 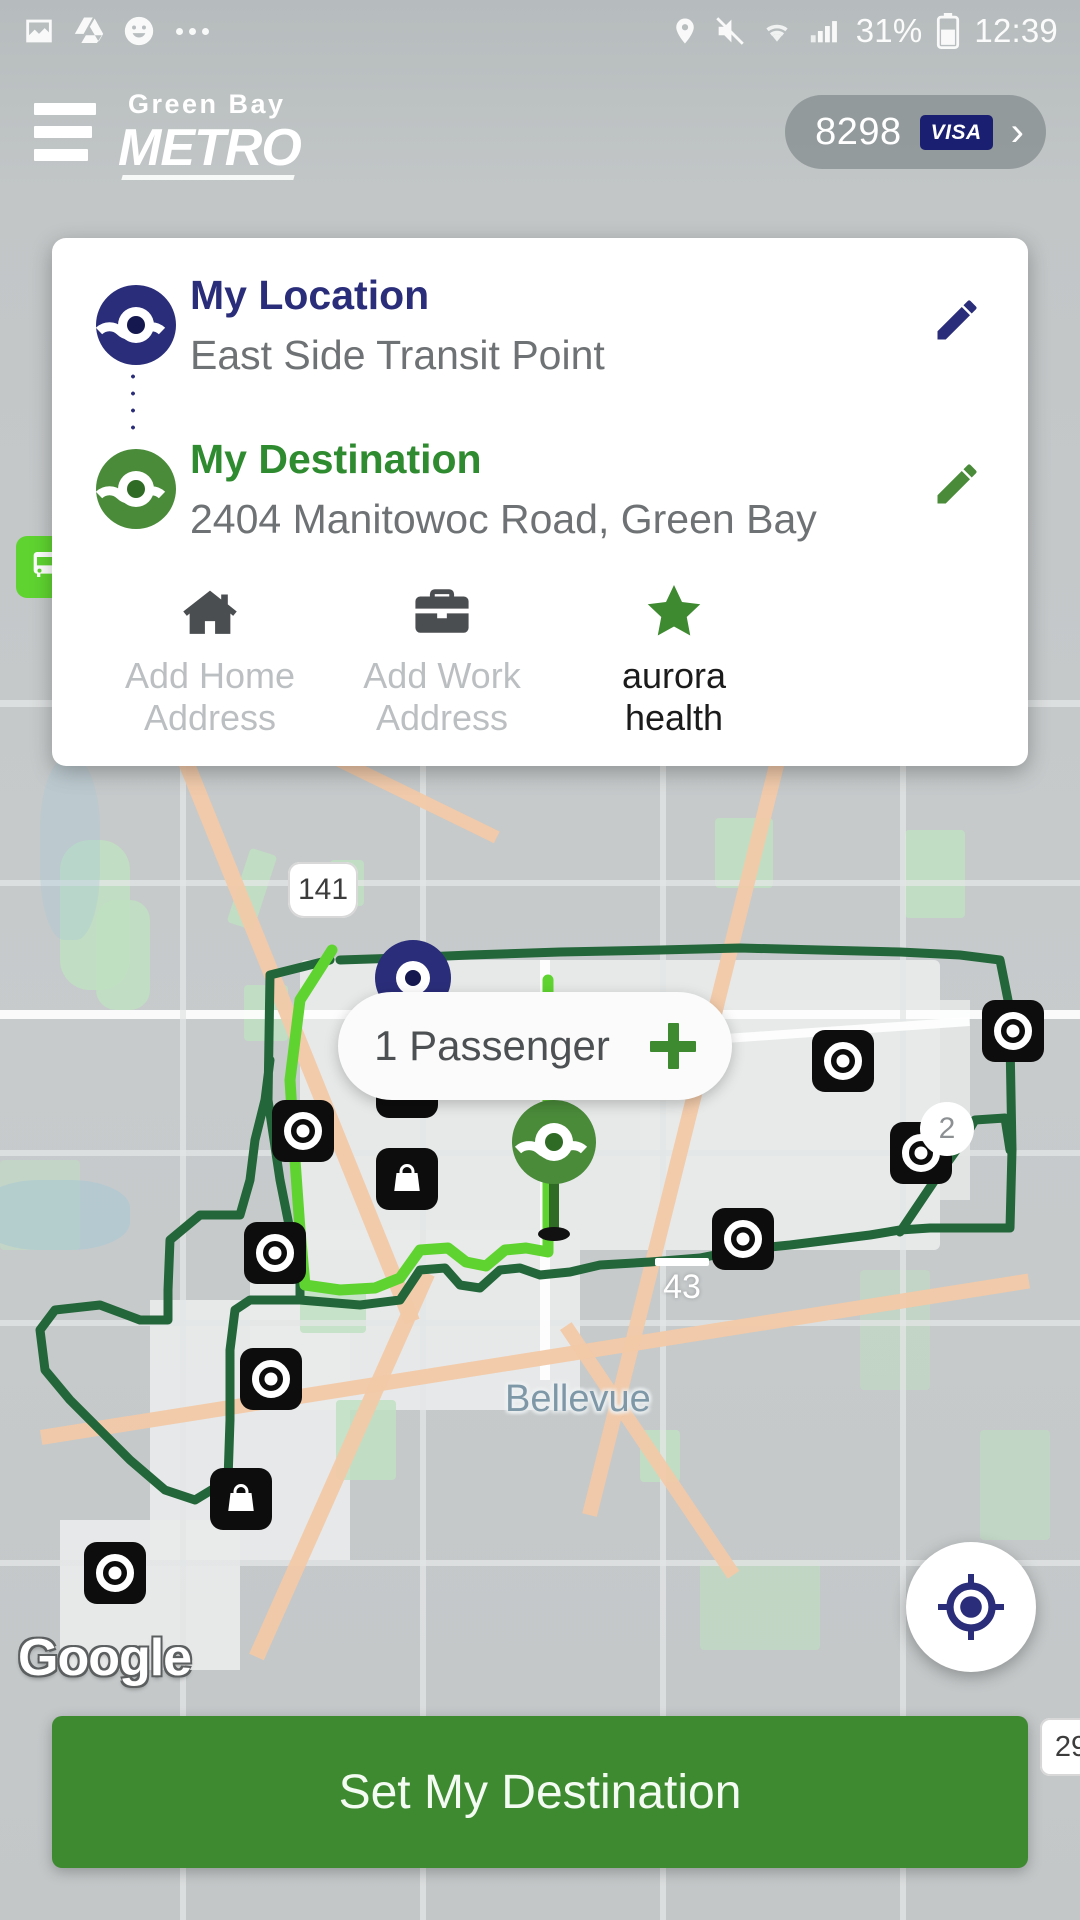 I want to click on highway-shield-29: 29, so click(x=1060, y=1747).